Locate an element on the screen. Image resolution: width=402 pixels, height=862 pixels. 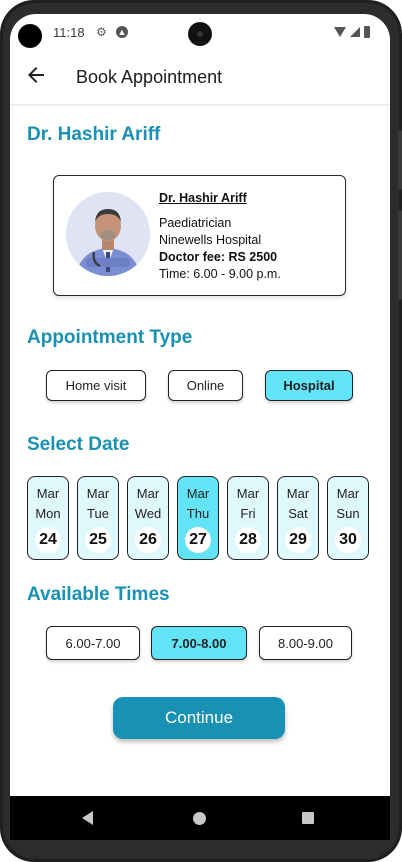
date-number: 30 is located at coordinates (348, 540).